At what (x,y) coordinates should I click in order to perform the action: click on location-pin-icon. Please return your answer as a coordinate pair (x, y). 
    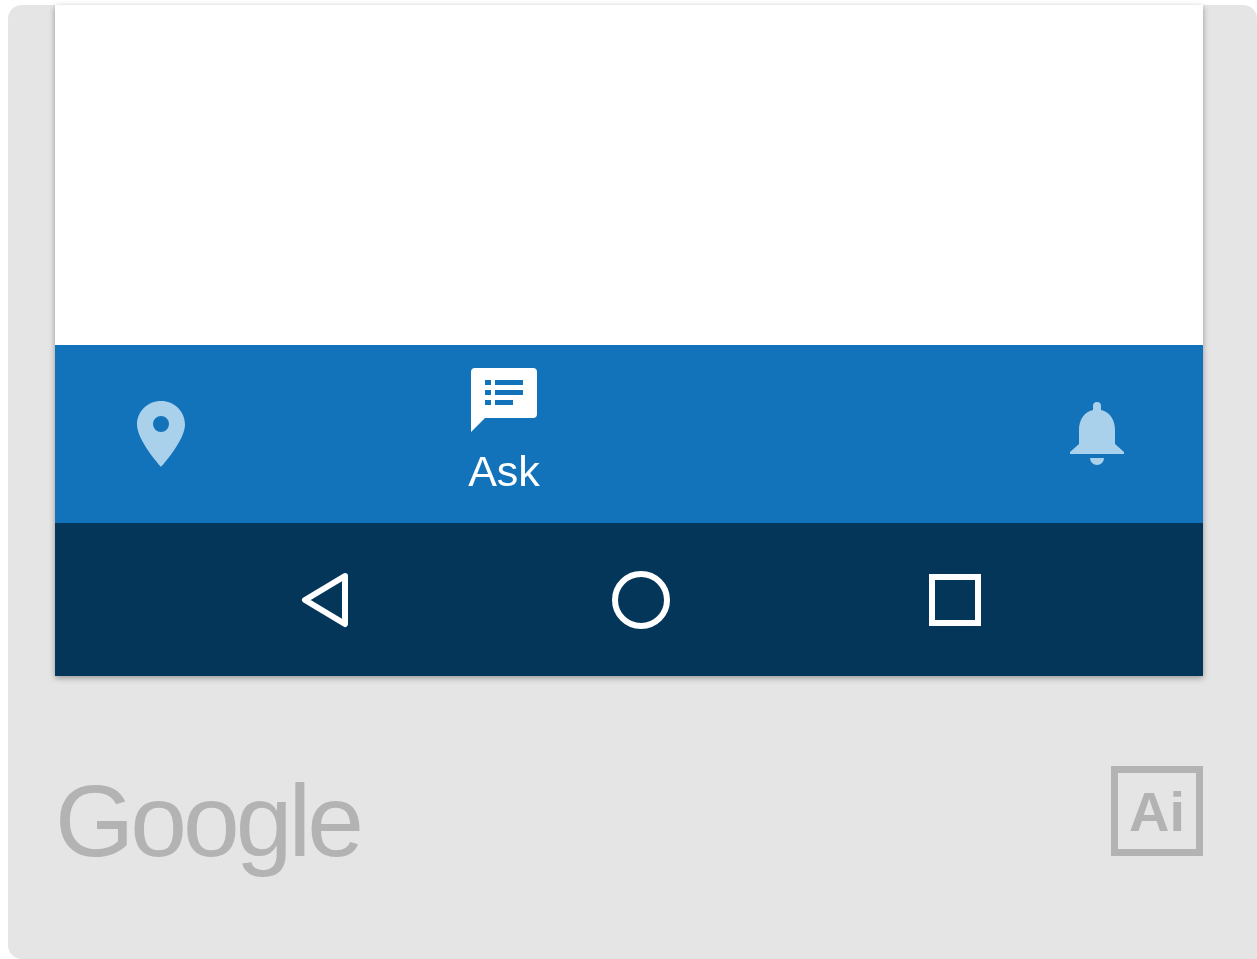
    Looking at the image, I should click on (161, 434).